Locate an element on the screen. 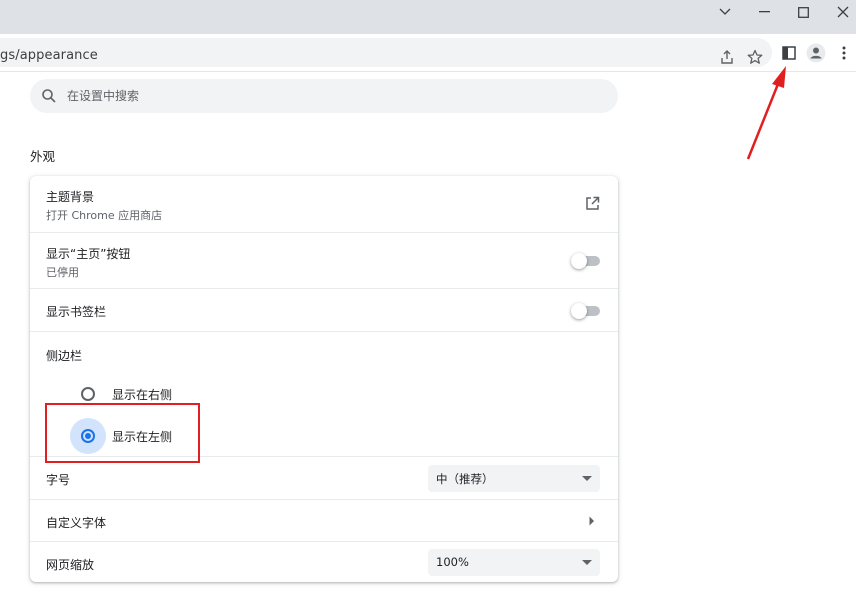 Image resolution: width=856 pixels, height=596 pixels. chevron-down-icon is located at coordinates (725, 12).